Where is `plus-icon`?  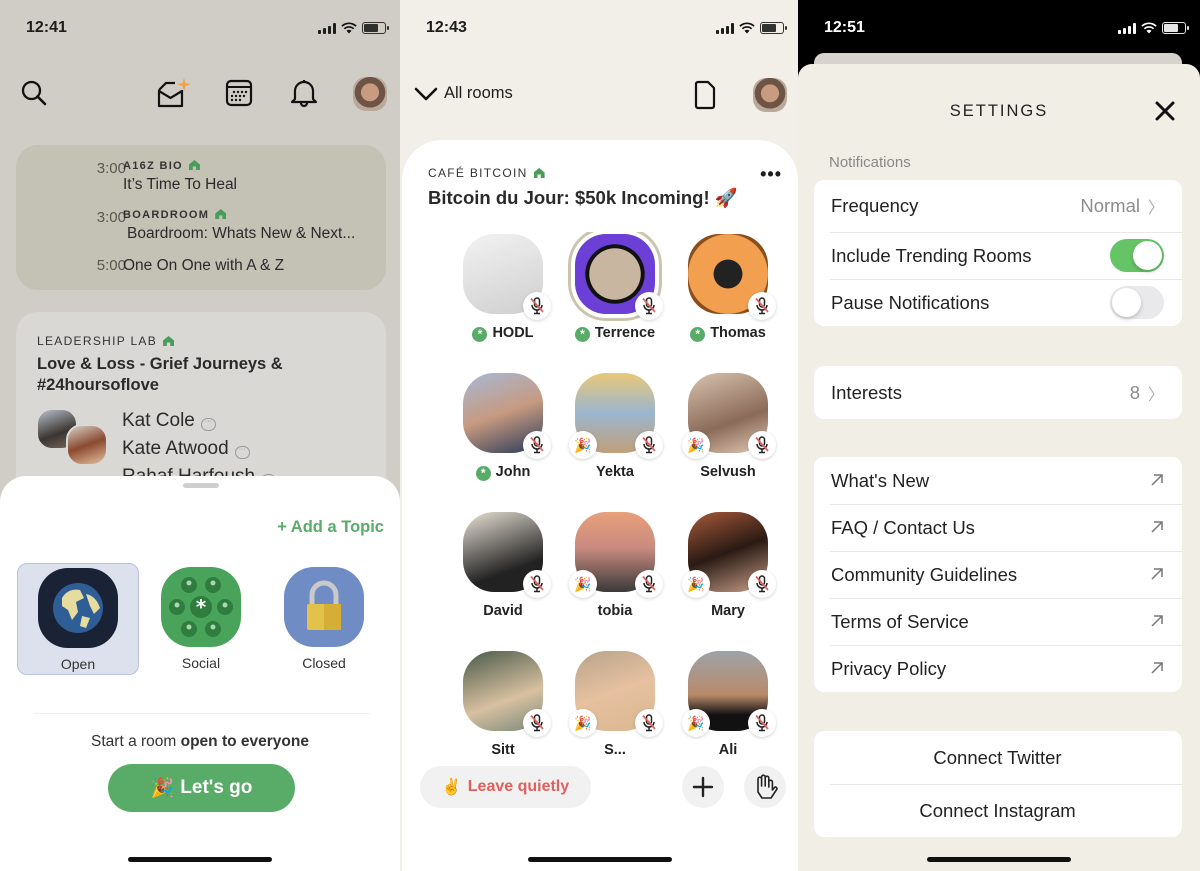
plus-icon is located at coordinates (703, 787).